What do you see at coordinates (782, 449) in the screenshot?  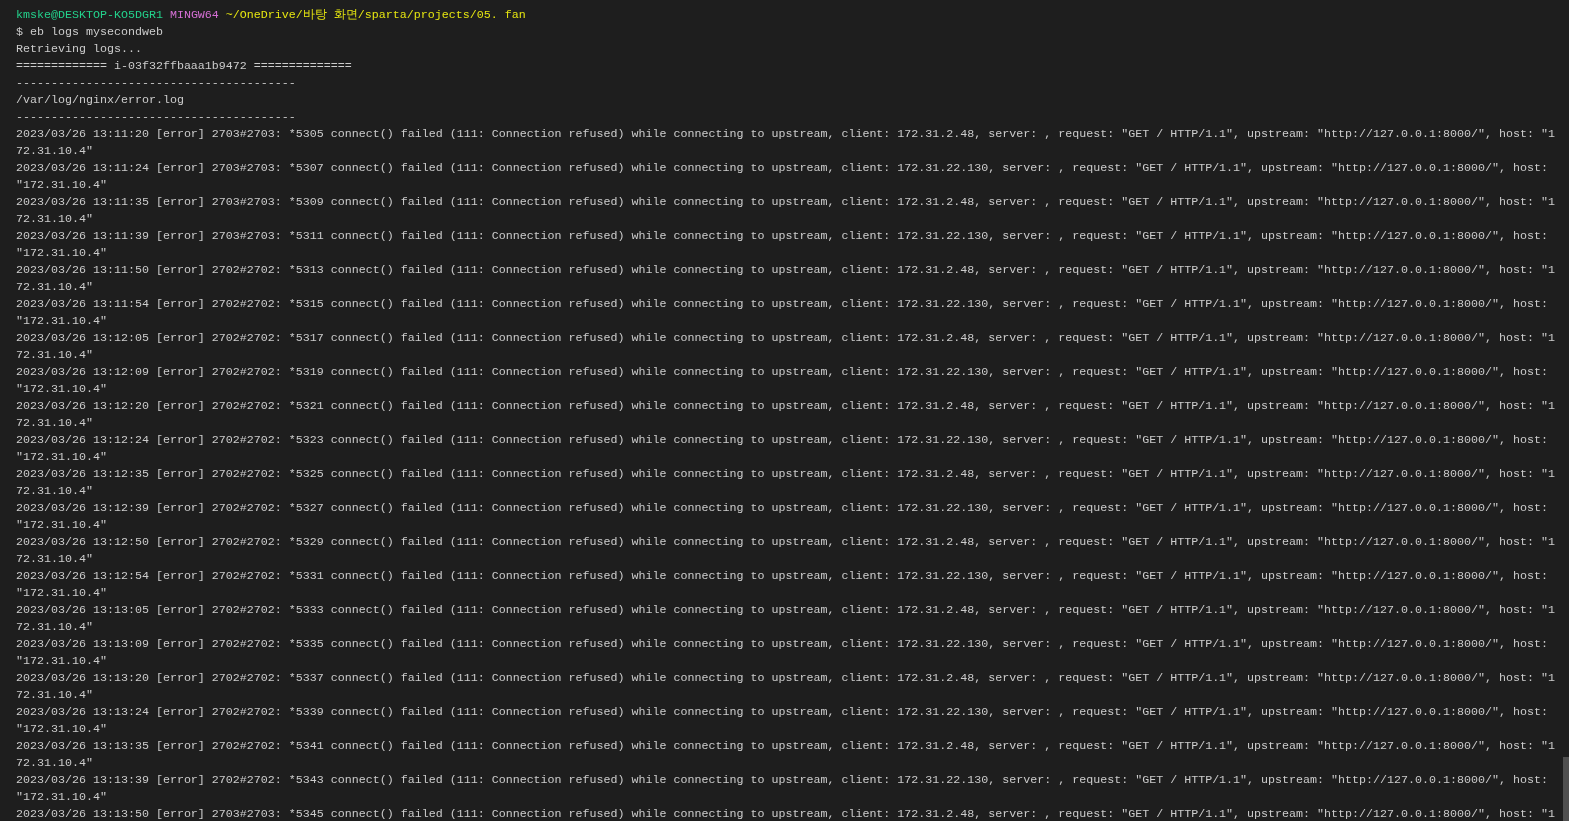 I see `log-line: 2023/03/26 13:12:24 [error] 2702#2702: *5323 connect() failed (111: Connection refused) while connecting to upstream, client: 172.31.22.130, server: , request: "GET / HTTP/1.1", upstream: "http://127.0.0.1:8000/", host: "172.31.10.4"` at bounding box center [782, 449].